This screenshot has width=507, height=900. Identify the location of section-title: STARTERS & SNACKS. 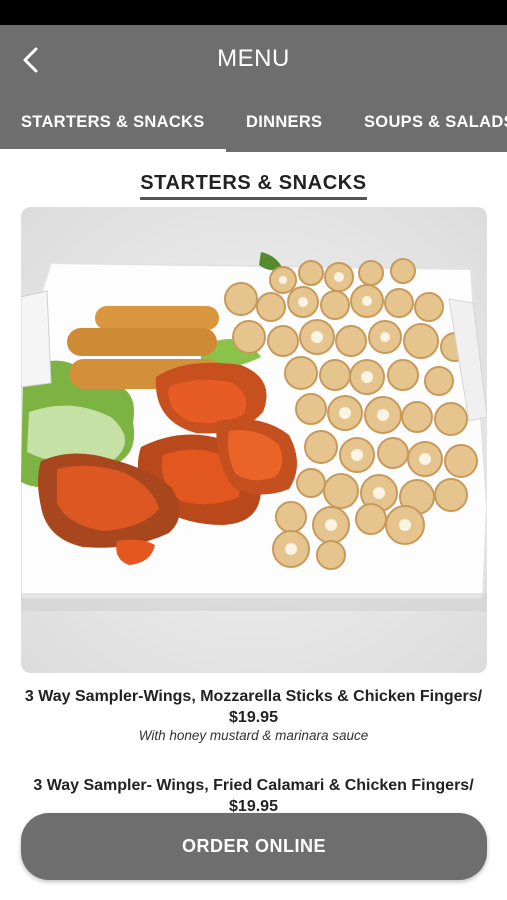
(253, 186).